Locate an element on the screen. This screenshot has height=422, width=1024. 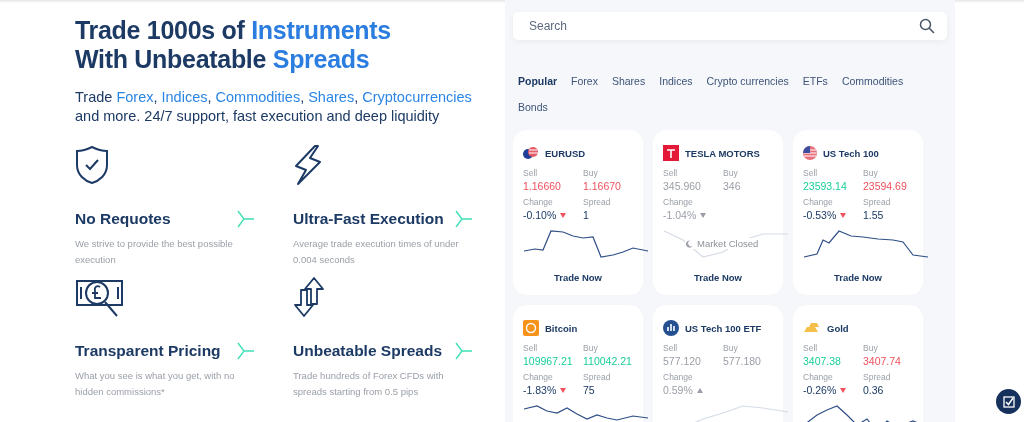
feature-description: Average trade execution times of under 0.004 seconds is located at coordinates (376, 252).